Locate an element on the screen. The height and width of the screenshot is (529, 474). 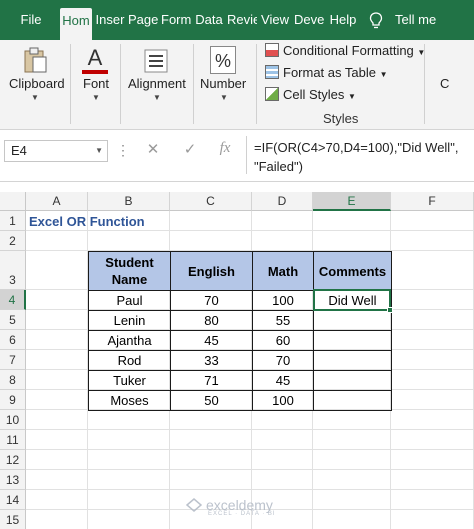
row-header-8: 8 is located at coordinates (13, 380).